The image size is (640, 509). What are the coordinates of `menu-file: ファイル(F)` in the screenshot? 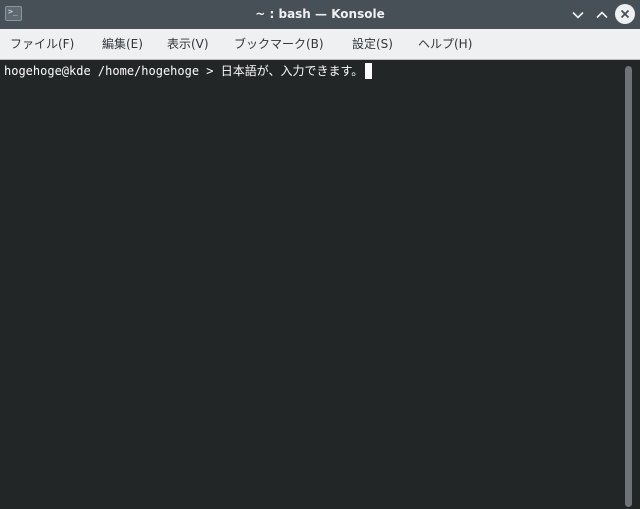 It's located at (42, 44).